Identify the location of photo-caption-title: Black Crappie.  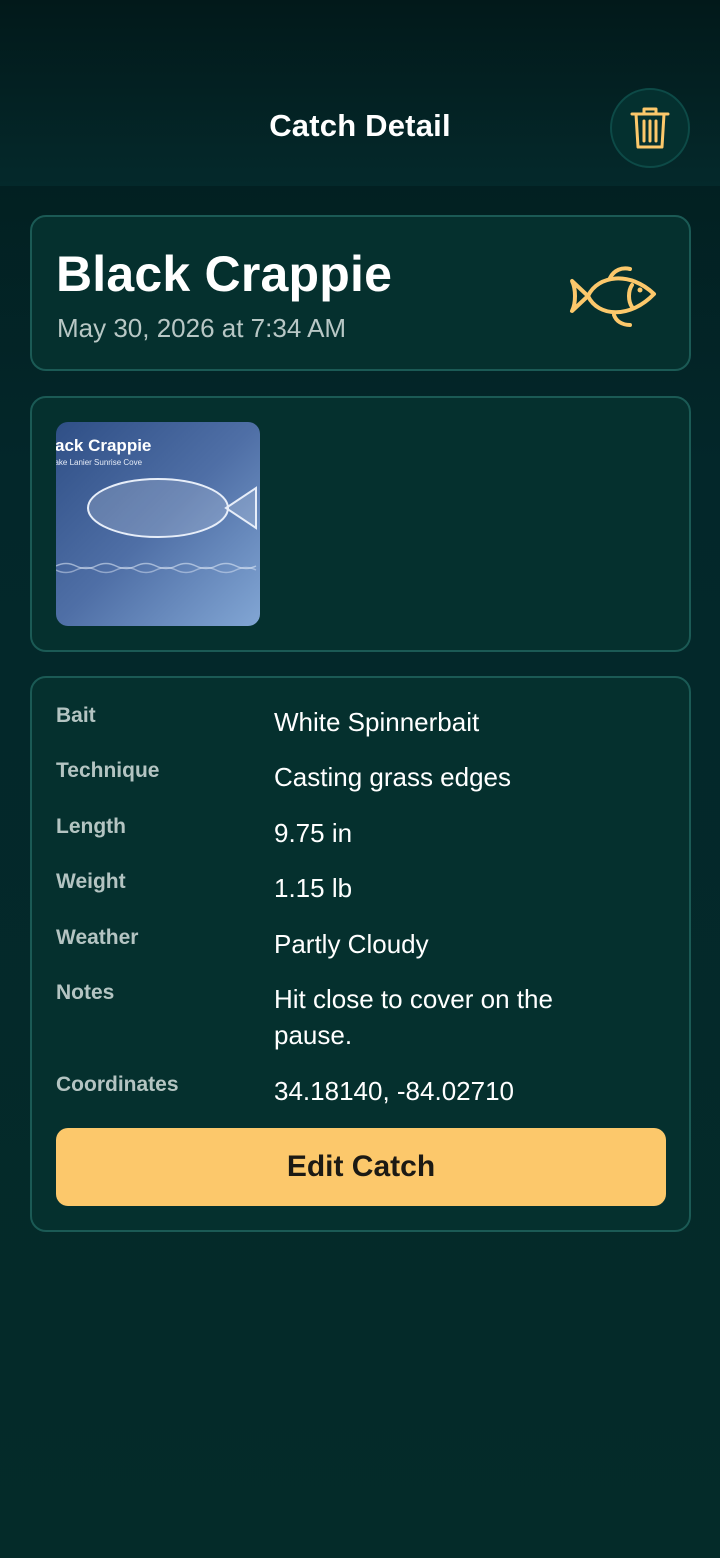
(104, 445).